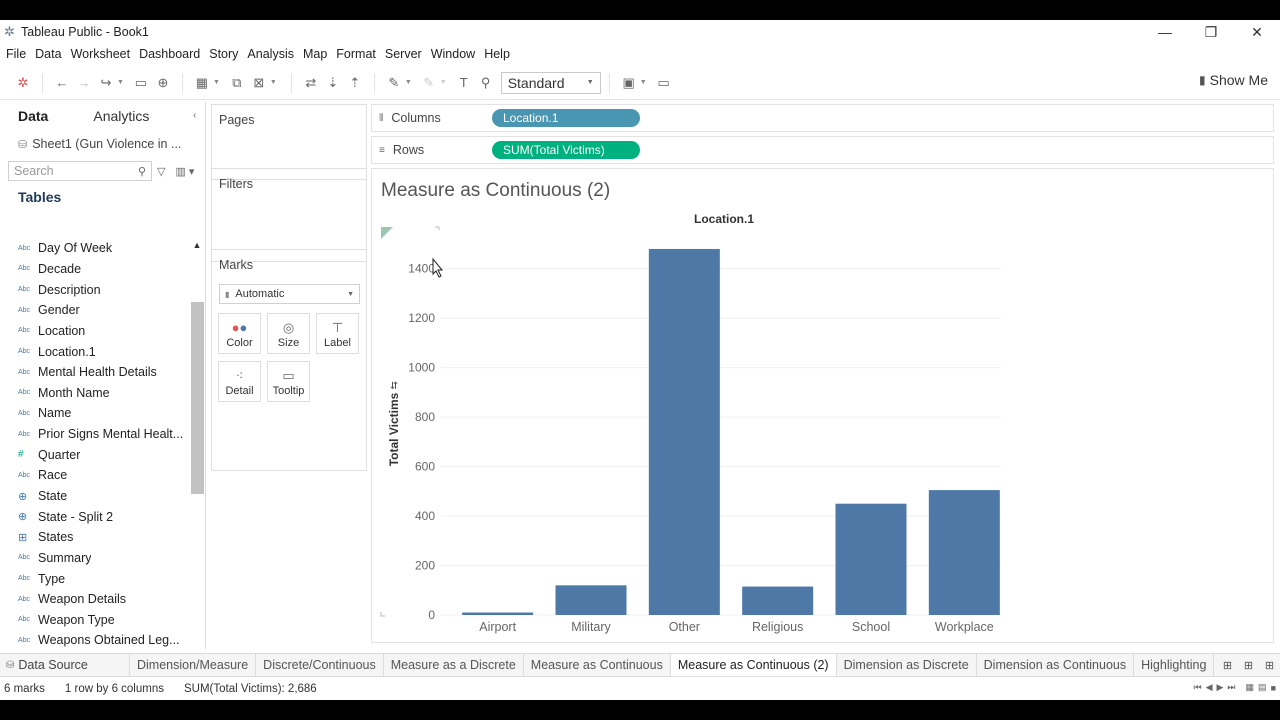  What do you see at coordinates (273, 82) in the screenshot?
I see `clear-sheet-dropdown-icon: ▼` at bounding box center [273, 82].